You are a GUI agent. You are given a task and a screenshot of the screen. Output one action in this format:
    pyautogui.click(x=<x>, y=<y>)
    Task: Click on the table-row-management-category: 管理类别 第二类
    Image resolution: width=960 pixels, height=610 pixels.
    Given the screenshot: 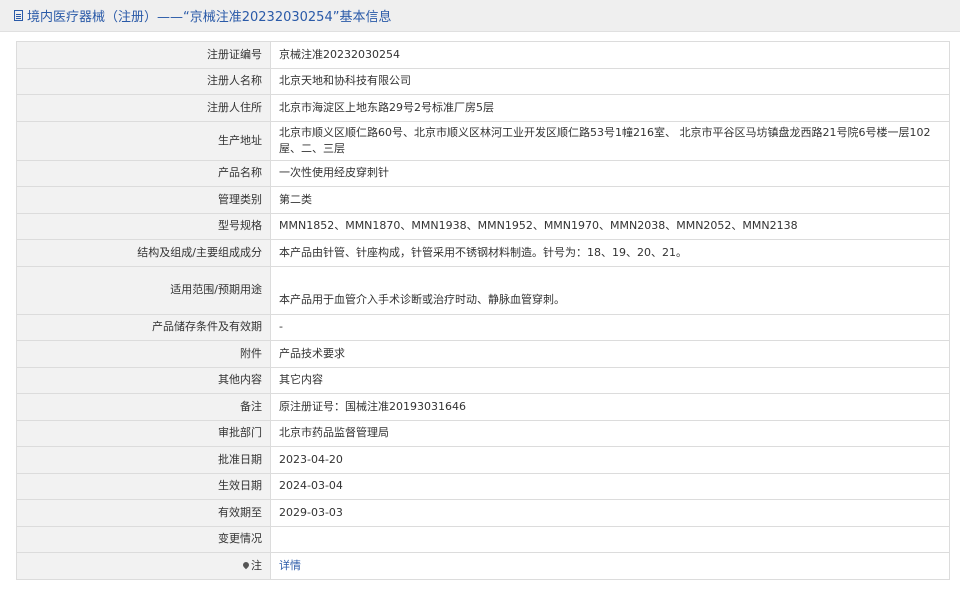 What is the action you would take?
    pyautogui.click(x=483, y=200)
    